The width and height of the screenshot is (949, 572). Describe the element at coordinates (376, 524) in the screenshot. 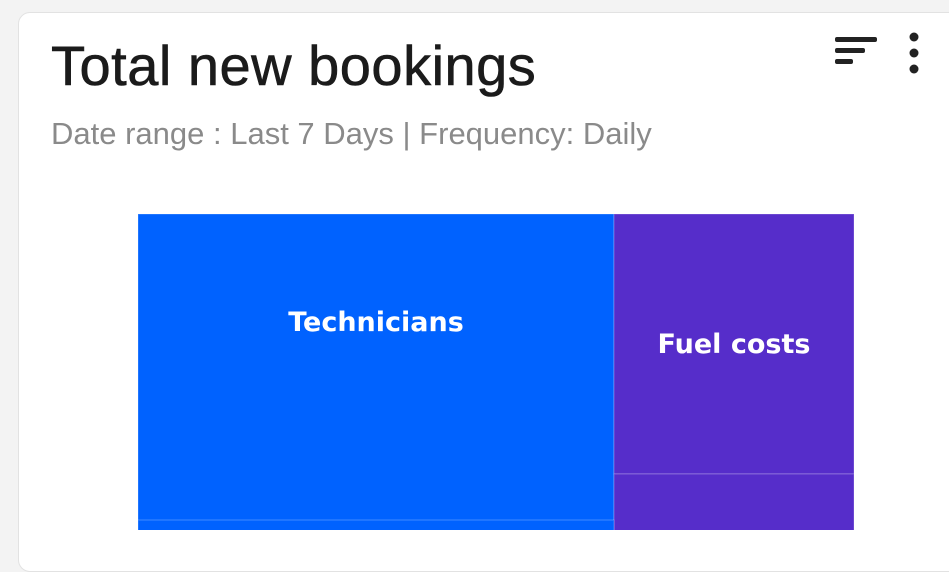

I see `treemap-tile-lower-left` at that location.